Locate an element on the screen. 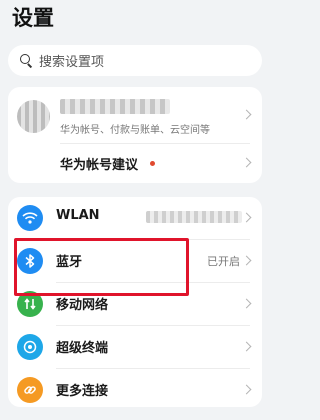 The image size is (320, 420). page-title: 设置 is located at coordinates (33, 18).